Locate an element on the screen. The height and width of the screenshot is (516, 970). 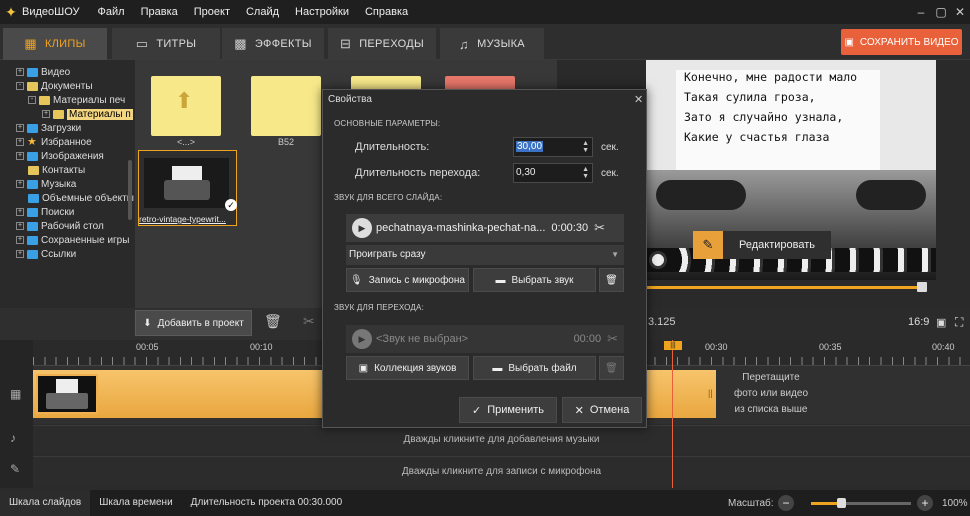
tree-item: + Поиски is located at coordinates (45, 212).